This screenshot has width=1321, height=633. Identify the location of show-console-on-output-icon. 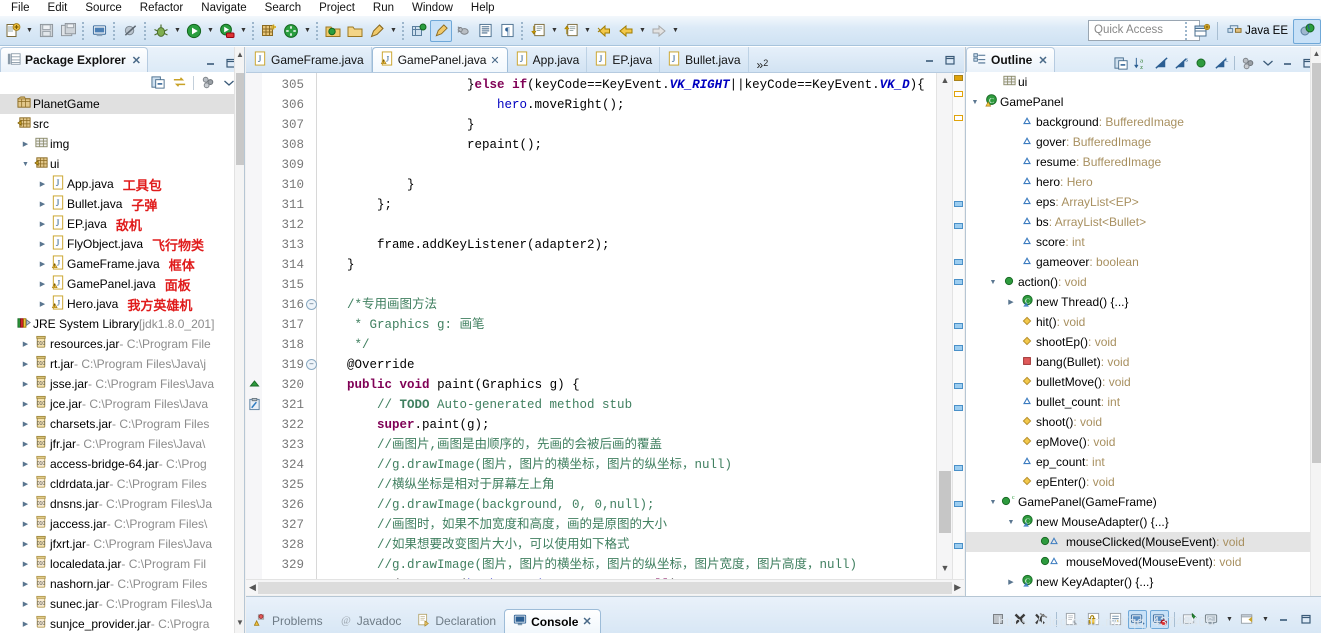
(1137, 619).